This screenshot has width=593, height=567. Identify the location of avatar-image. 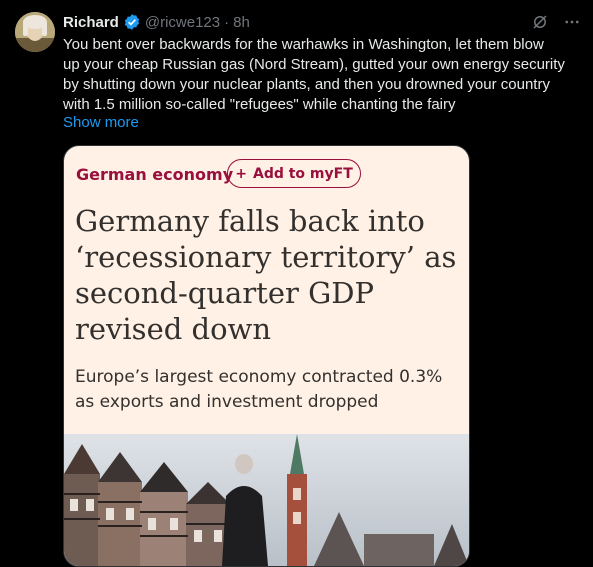
(35, 32).